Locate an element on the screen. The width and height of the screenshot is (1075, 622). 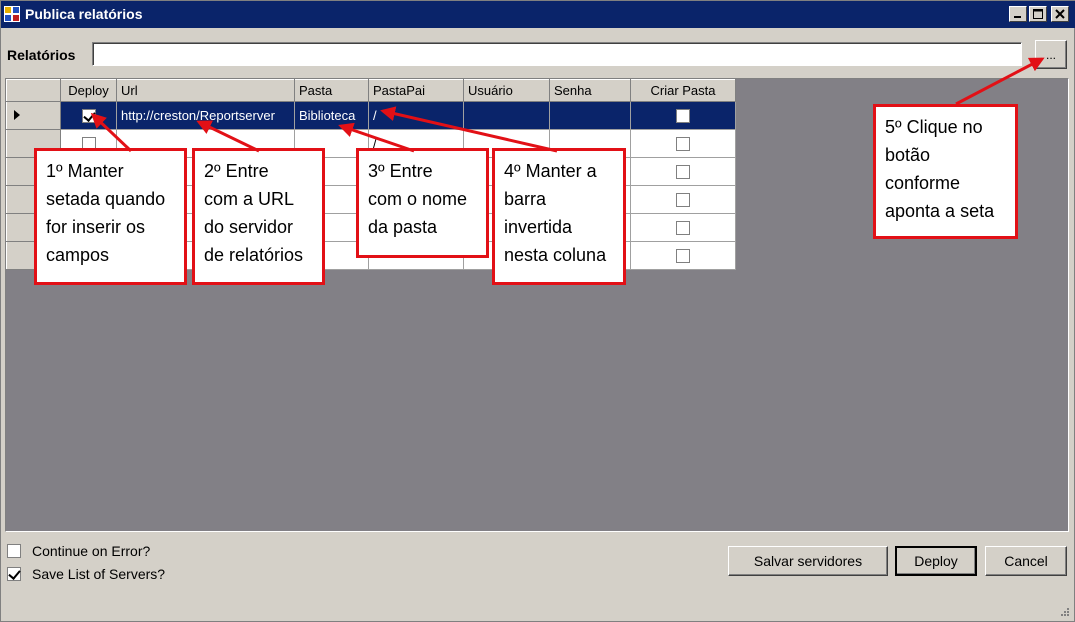
app-icon is located at coordinates (12, 14).